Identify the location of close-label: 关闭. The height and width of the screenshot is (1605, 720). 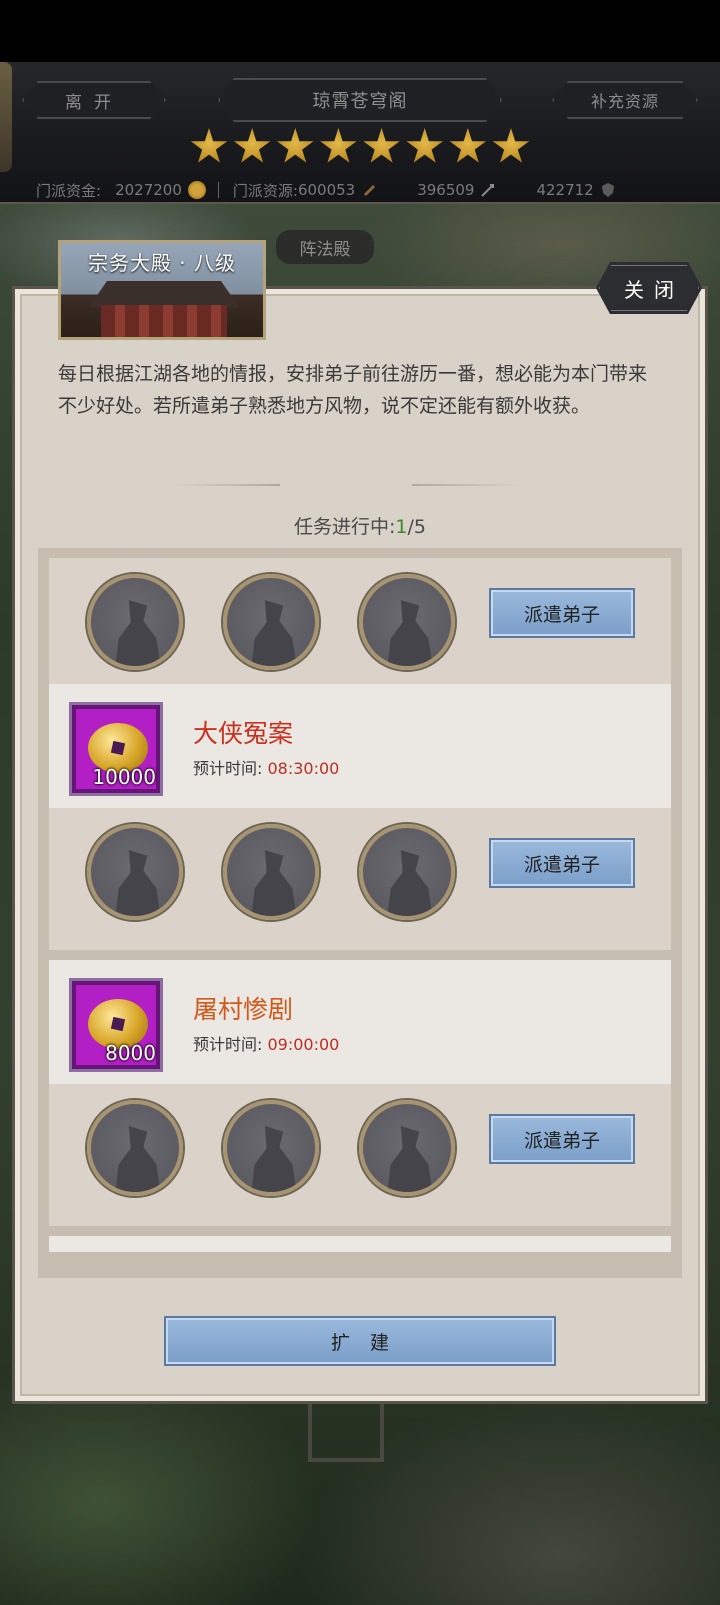
(654, 289).